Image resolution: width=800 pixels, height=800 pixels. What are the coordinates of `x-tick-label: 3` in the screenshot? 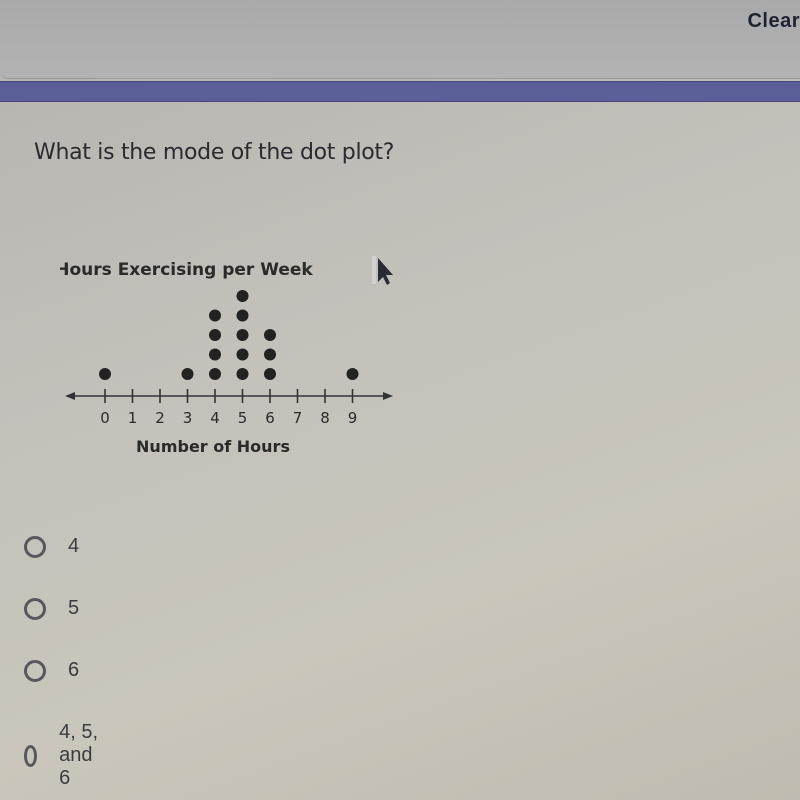 It's located at (188, 418).